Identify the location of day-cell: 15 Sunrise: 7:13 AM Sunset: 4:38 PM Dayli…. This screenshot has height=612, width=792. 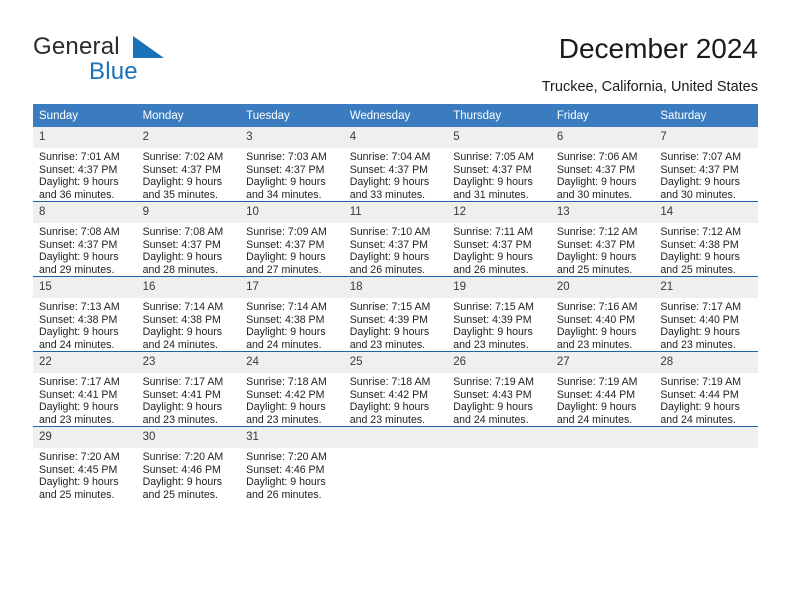
(85, 314).